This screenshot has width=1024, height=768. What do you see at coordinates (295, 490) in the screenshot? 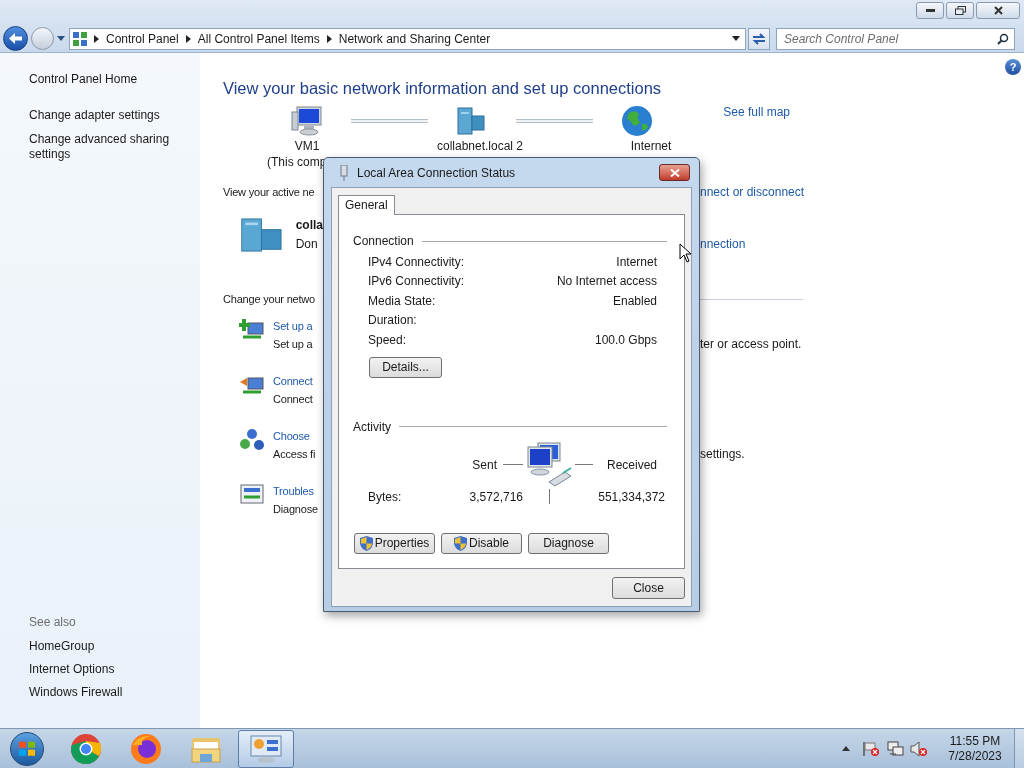
I see `task-link: Troubles` at bounding box center [295, 490].